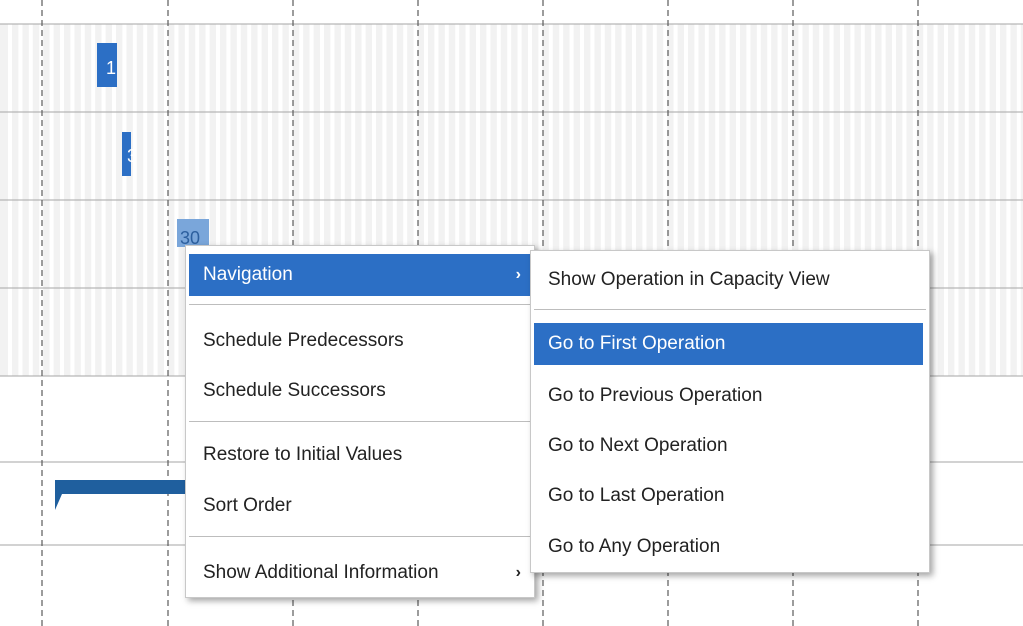 This screenshot has height=626, width=1023. What do you see at coordinates (122, 495) in the screenshot?
I see `summary-bar` at bounding box center [122, 495].